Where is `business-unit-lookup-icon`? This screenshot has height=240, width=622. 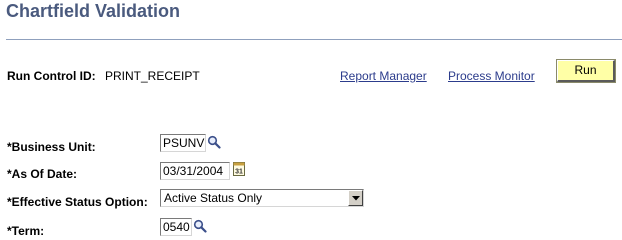
business-unit-lookup-icon is located at coordinates (214, 144).